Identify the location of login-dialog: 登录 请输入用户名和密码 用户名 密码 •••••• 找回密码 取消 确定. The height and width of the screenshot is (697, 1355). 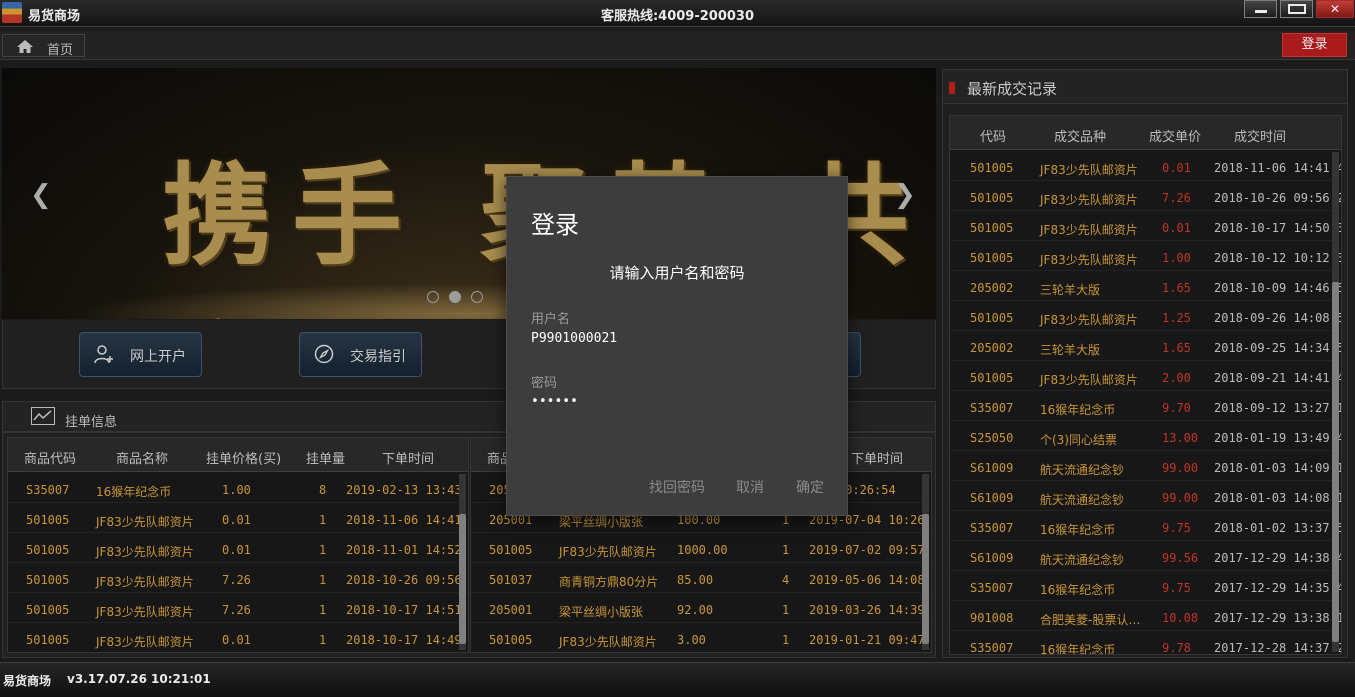
(677, 346).